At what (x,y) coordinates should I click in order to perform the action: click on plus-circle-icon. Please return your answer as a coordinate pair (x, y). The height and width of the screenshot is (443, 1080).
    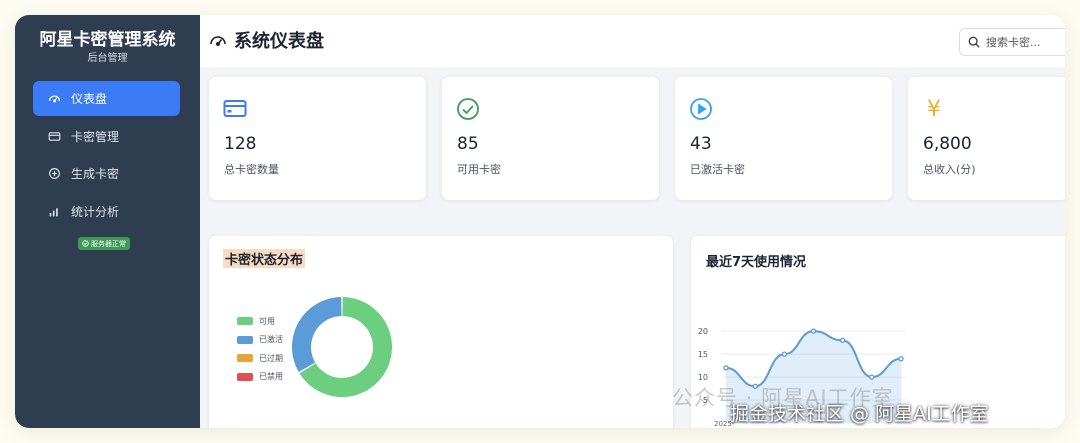
    Looking at the image, I should click on (54, 174).